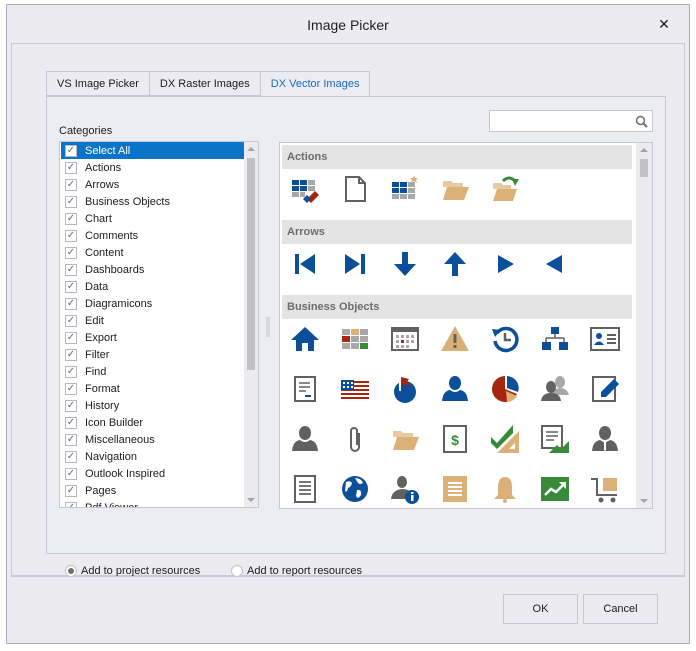  What do you see at coordinates (641, 121) in the screenshot?
I see `search-icon` at bounding box center [641, 121].